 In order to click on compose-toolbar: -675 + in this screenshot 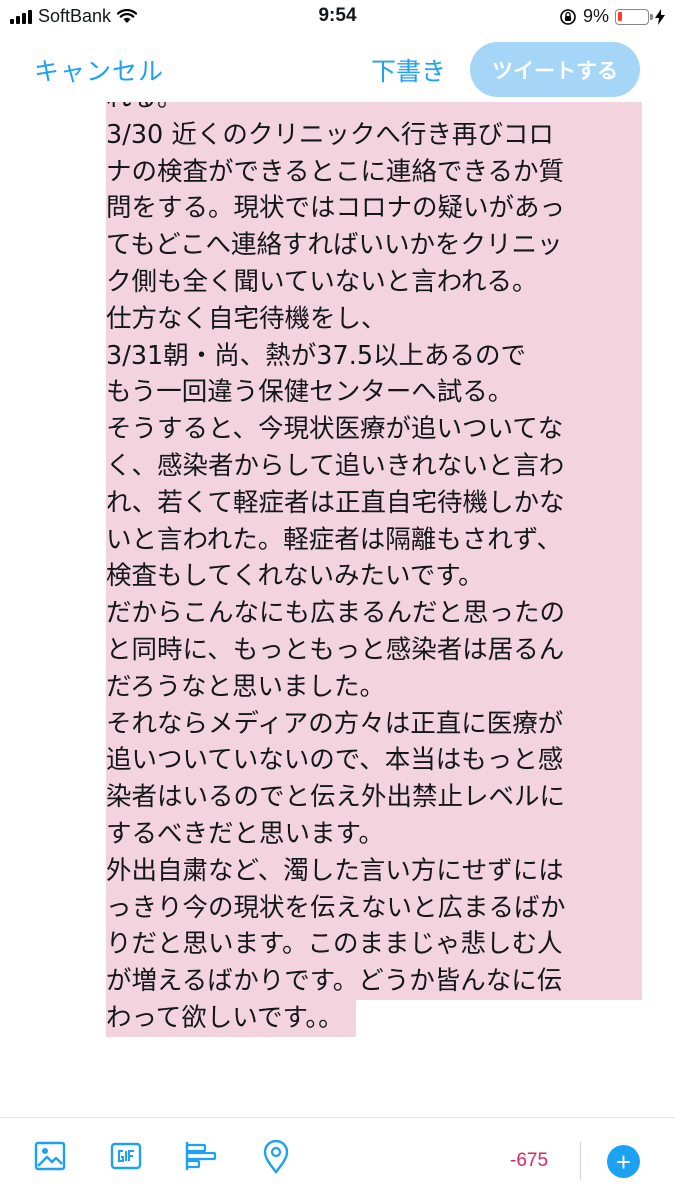, I will do `click(337, 1159)`.